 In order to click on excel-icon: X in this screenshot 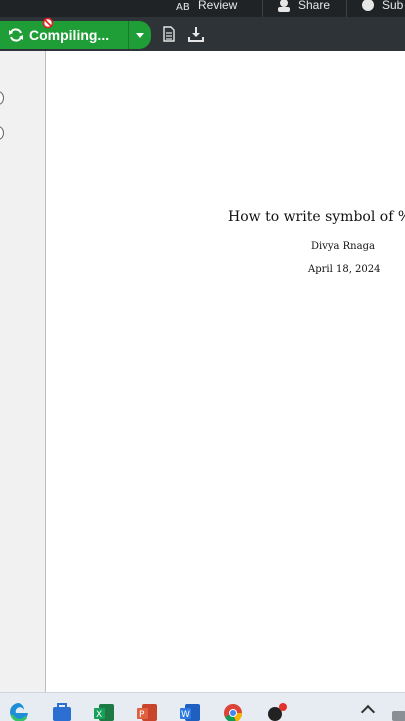, I will do `click(104, 711)`.